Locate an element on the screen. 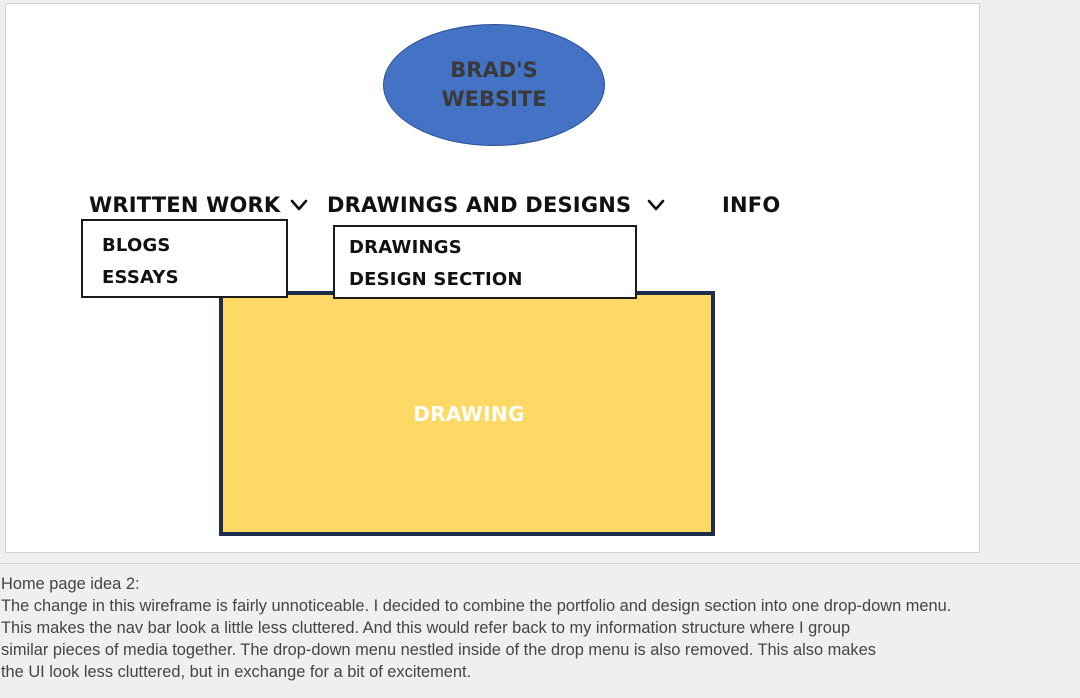  dropdown-drawings-and-designs: DRAWINGS DESIGN SECTION is located at coordinates (485, 262).